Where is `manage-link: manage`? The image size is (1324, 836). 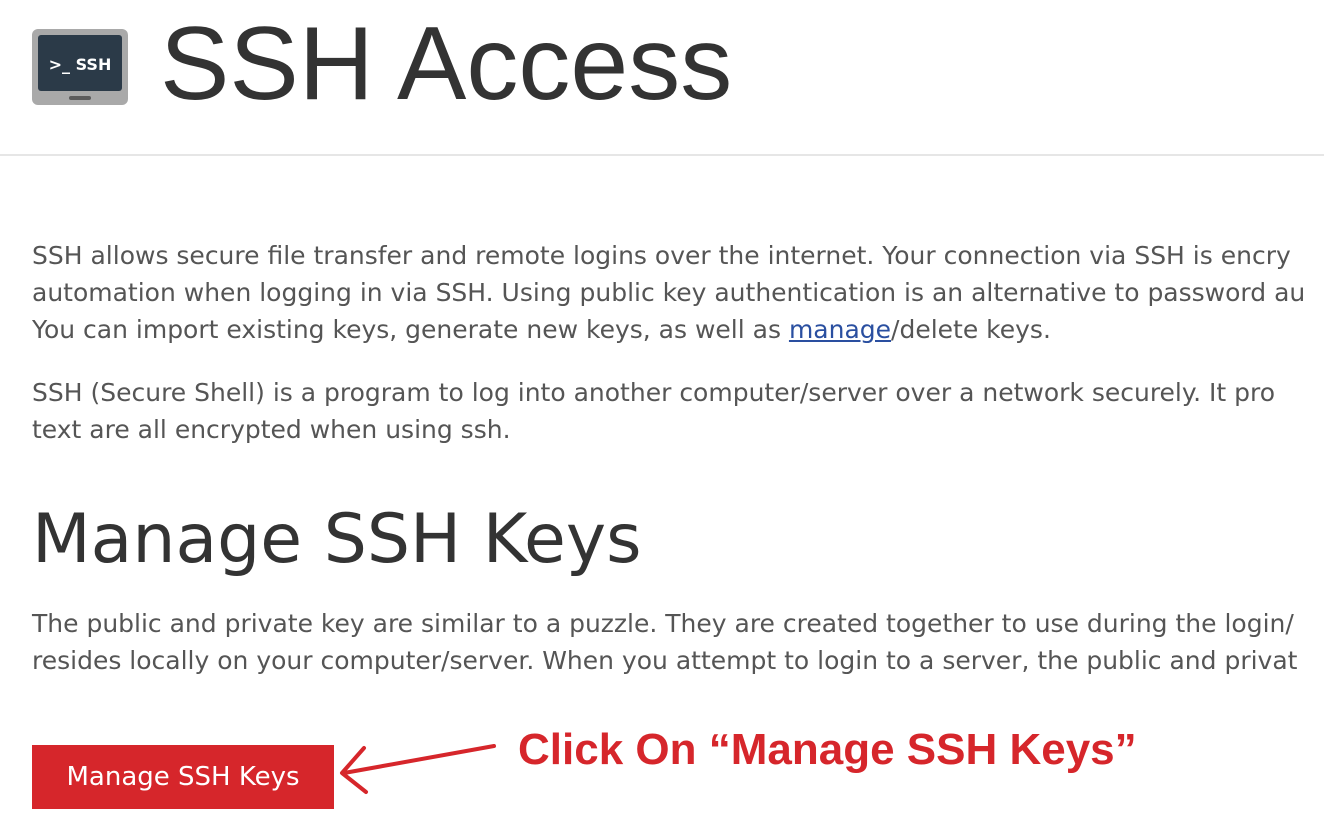
manage-link: manage is located at coordinates (840, 329).